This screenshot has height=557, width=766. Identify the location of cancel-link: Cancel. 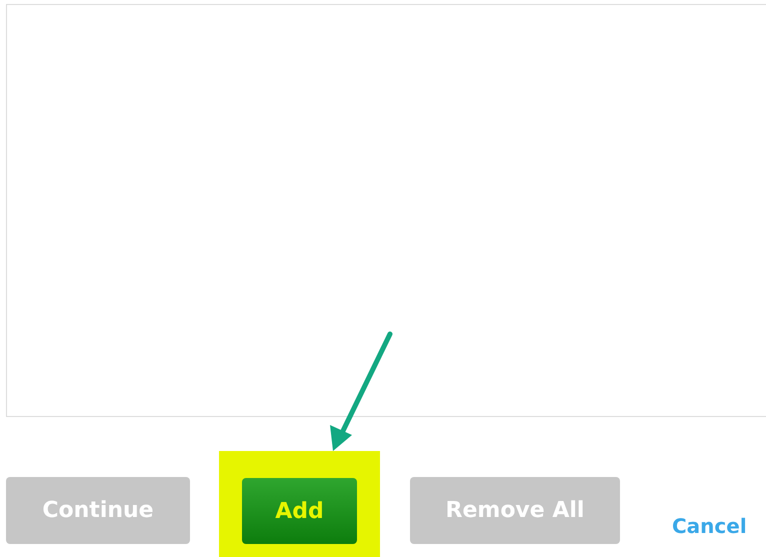
(709, 526).